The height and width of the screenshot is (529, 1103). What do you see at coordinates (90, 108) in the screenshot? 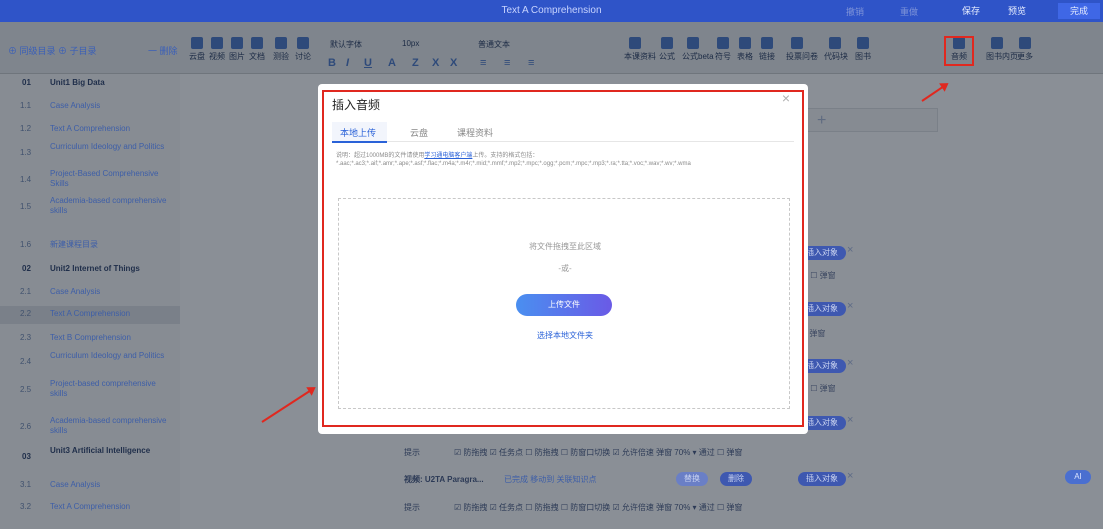
I see `sidebar-item: 1.1 Case Analysis` at bounding box center [90, 108].